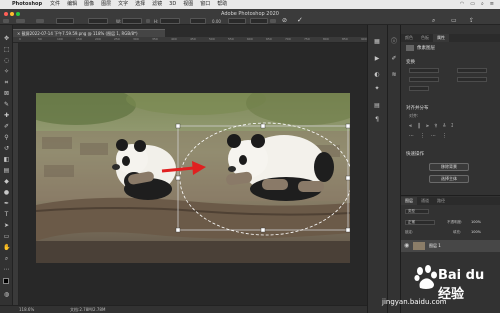  What do you see at coordinates (6, 269) in the screenshot?
I see `more-tools-icon: ⋯` at bounding box center [6, 269].